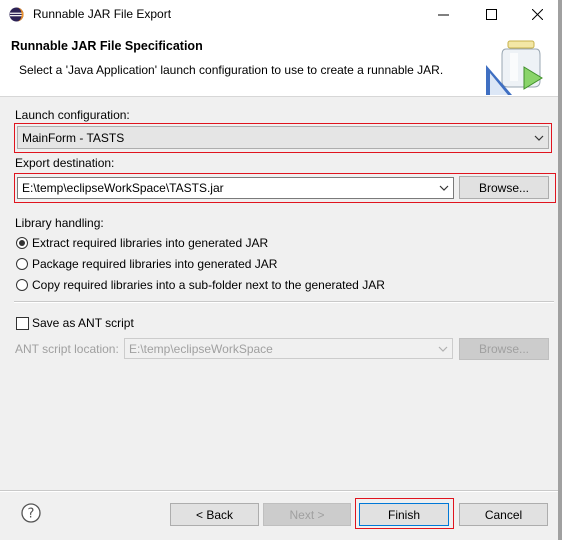  Describe the element at coordinates (288, 348) in the screenshot. I see `ant-location-input: E:\temp\eclipseWorkSpace` at that location.